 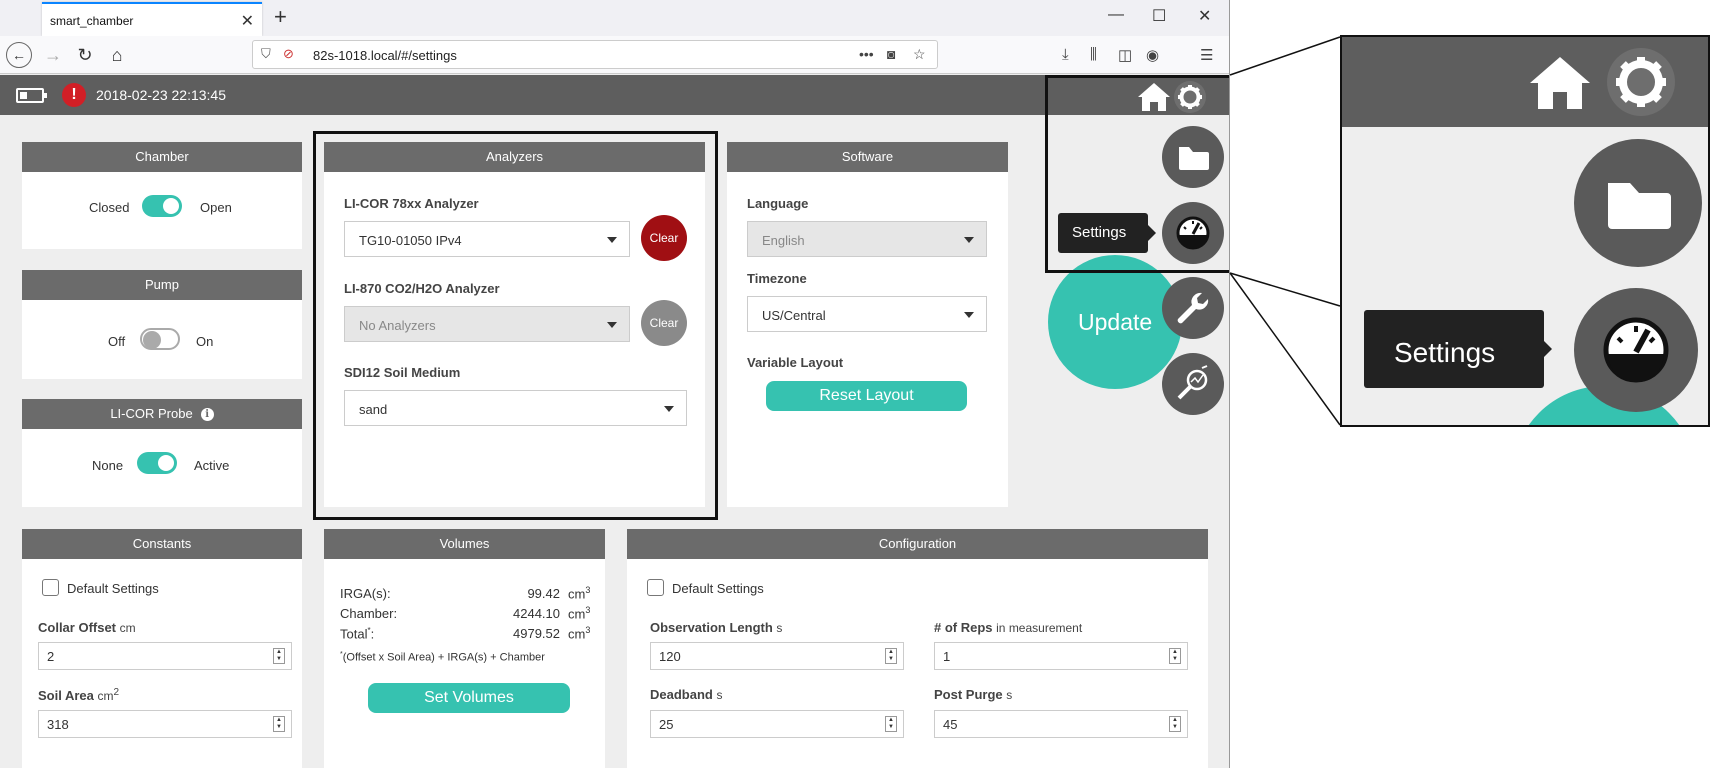 I want to click on zoom-callout: Settings, so click(x=1525, y=231).